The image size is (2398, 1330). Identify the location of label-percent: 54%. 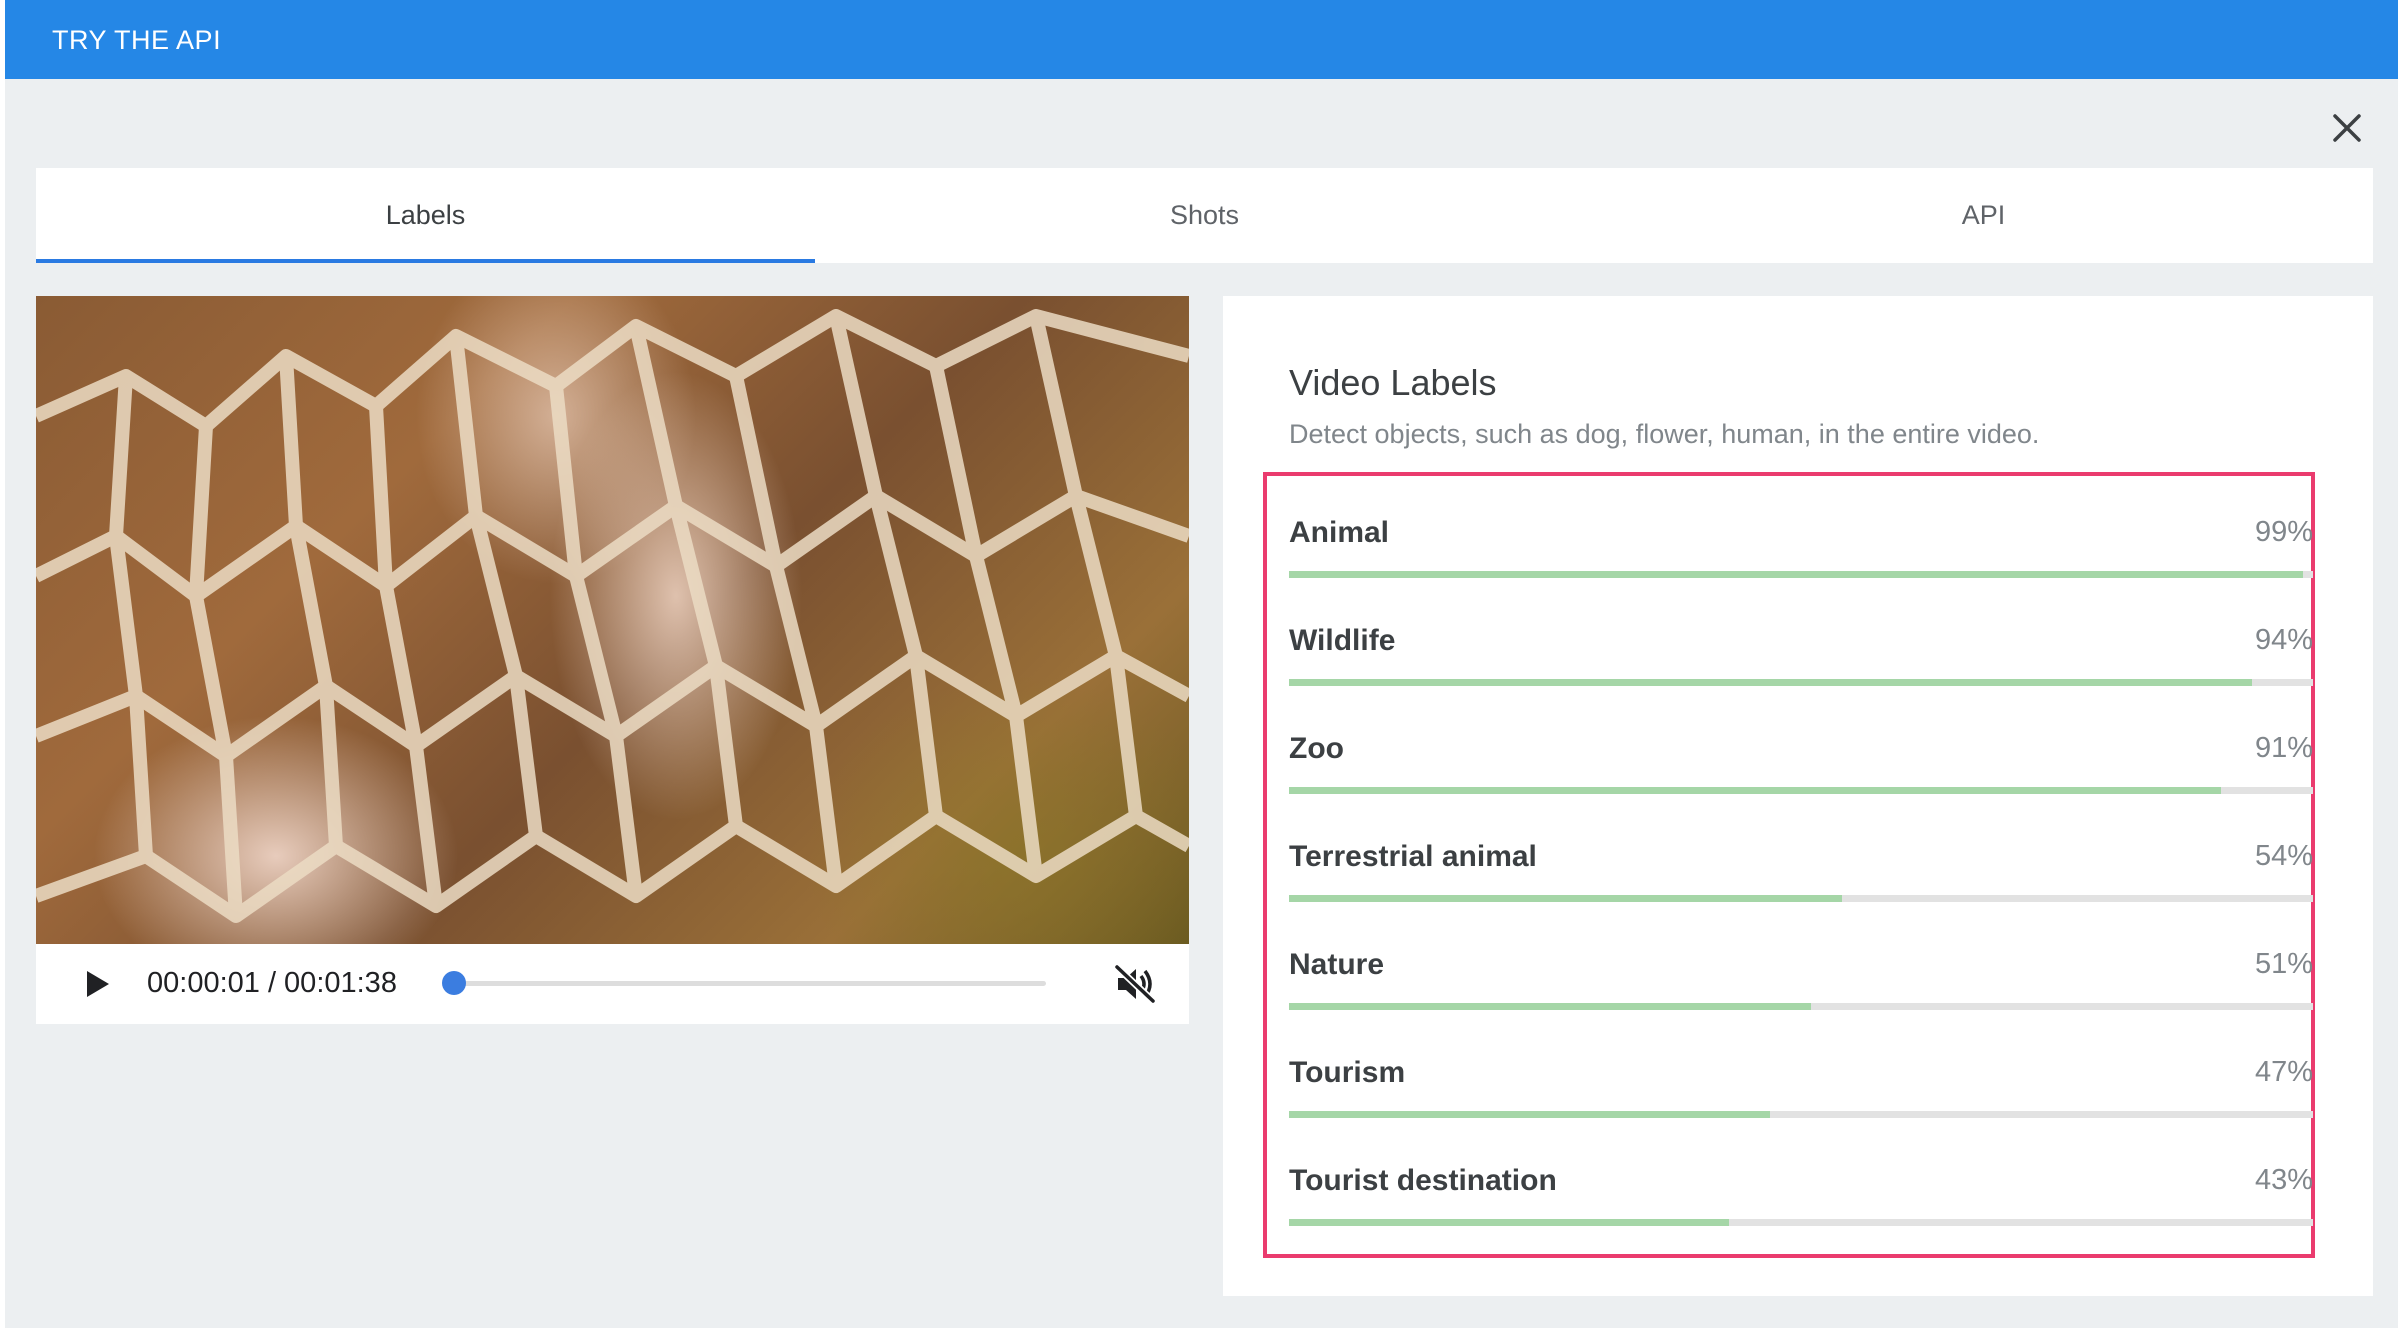
(2283, 856).